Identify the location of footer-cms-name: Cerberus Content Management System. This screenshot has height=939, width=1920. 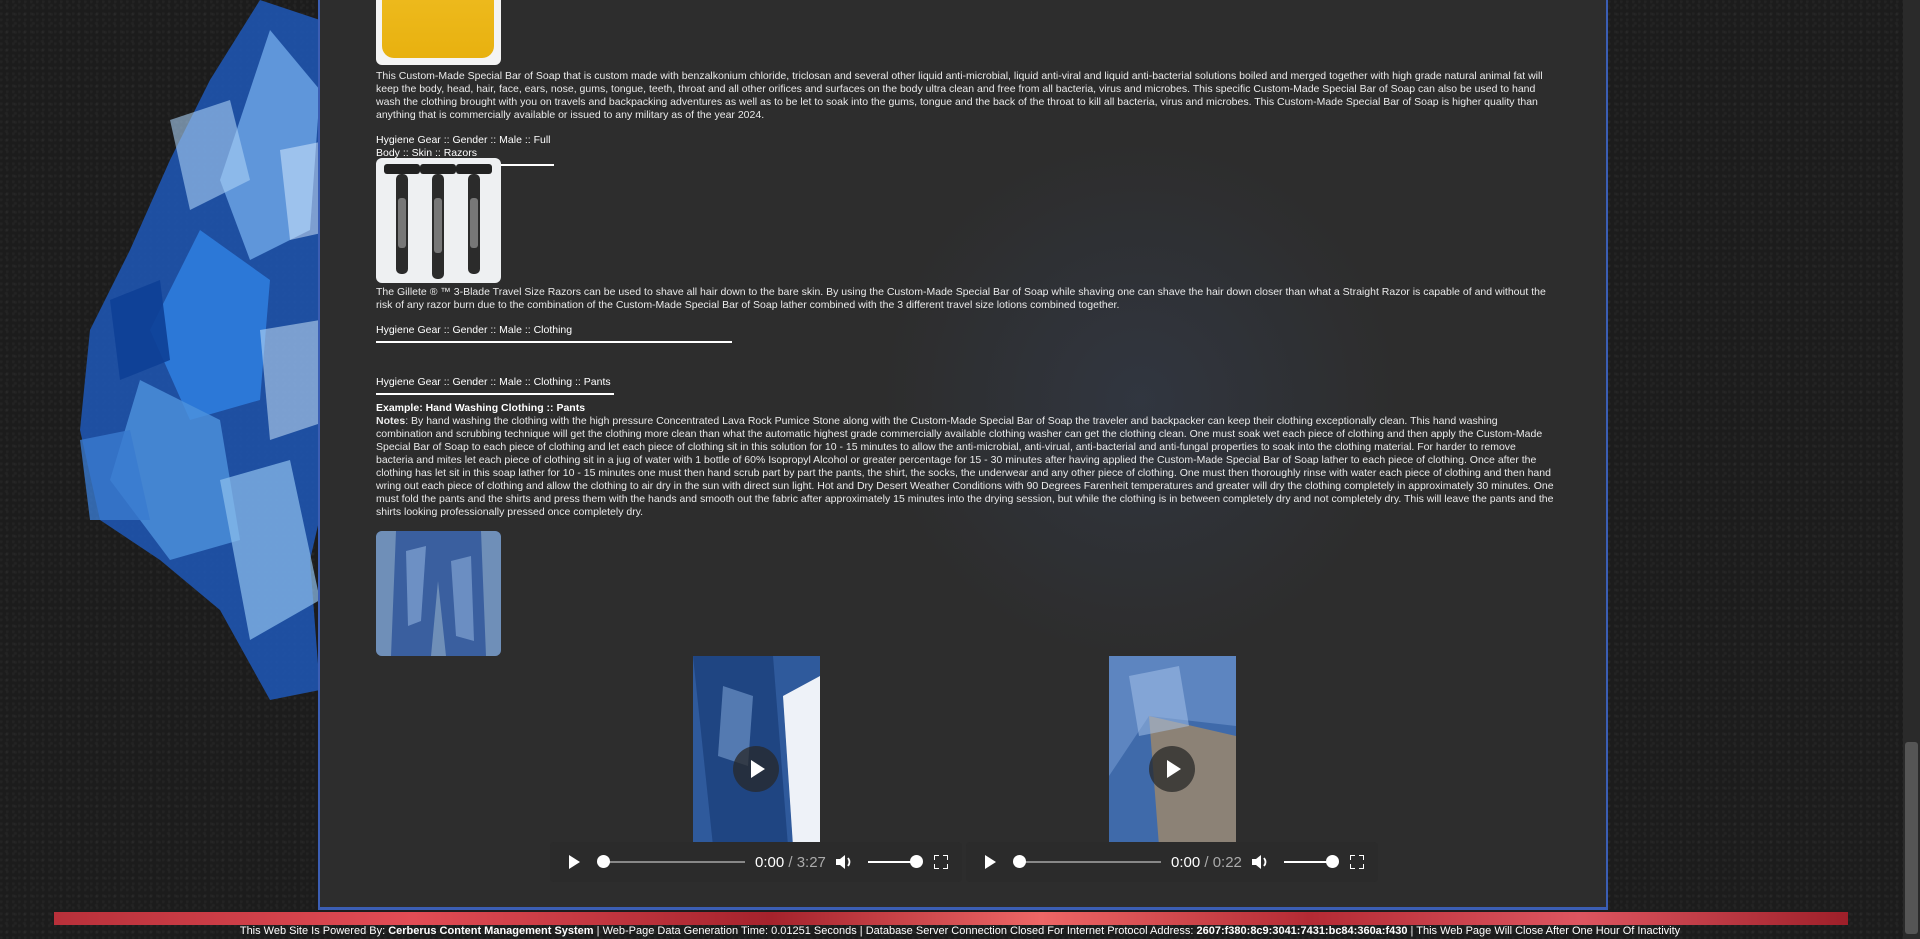
(491, 931).